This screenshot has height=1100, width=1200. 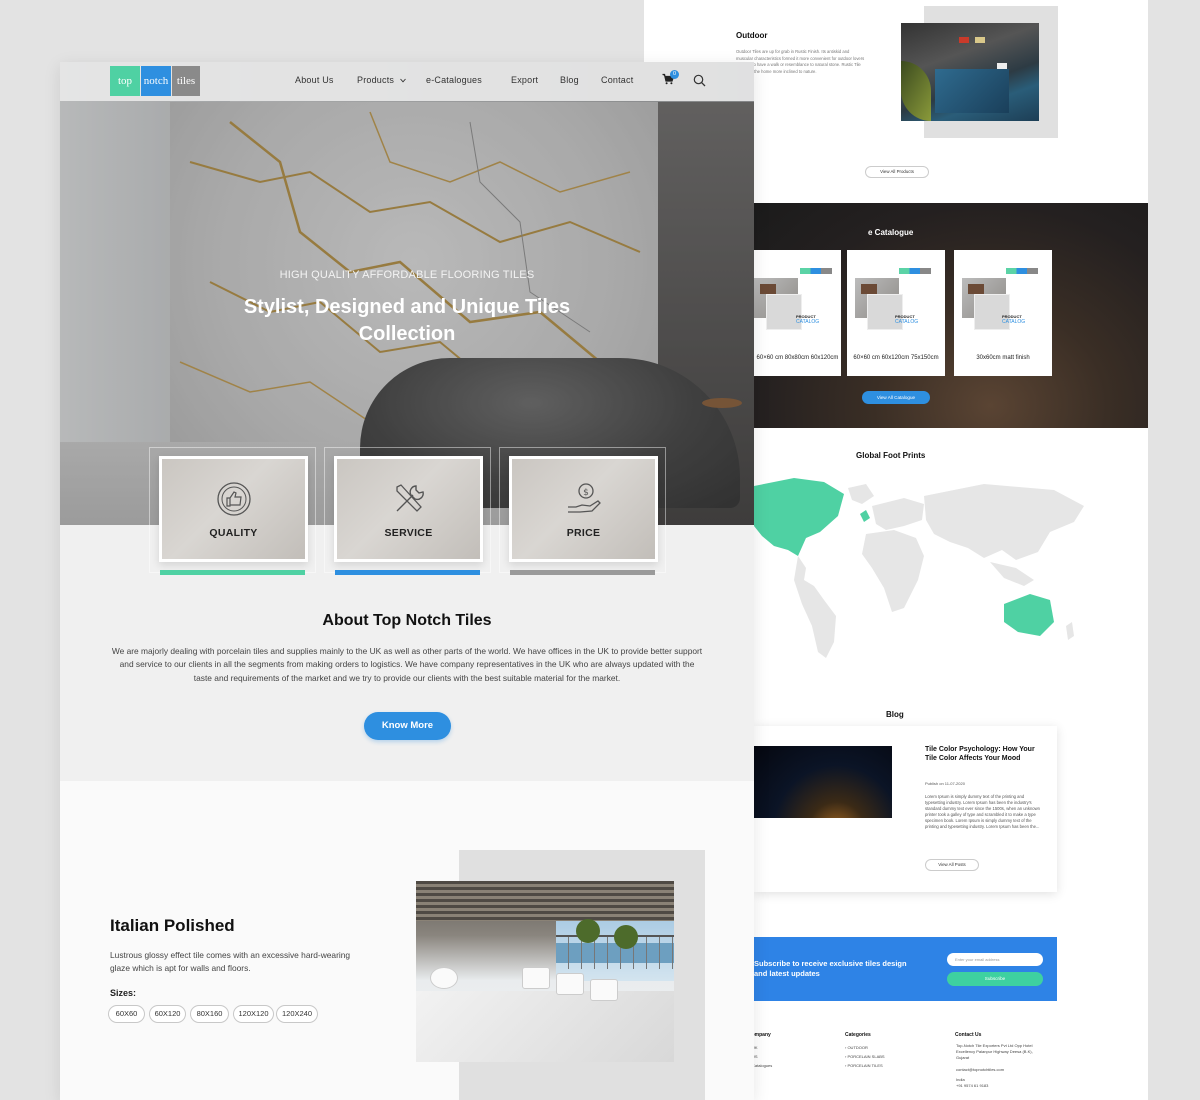 What do you see at coordinates (569, 80) in the screenshot?
I see `nav-blog: Blog` at bounding box center [569, 80].